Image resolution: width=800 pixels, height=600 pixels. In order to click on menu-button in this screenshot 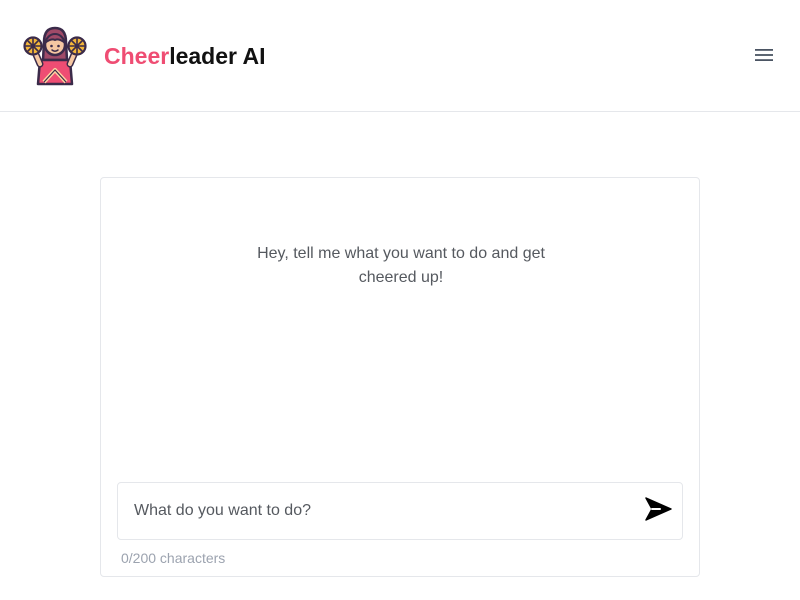, I will do `click(764, 57)`.